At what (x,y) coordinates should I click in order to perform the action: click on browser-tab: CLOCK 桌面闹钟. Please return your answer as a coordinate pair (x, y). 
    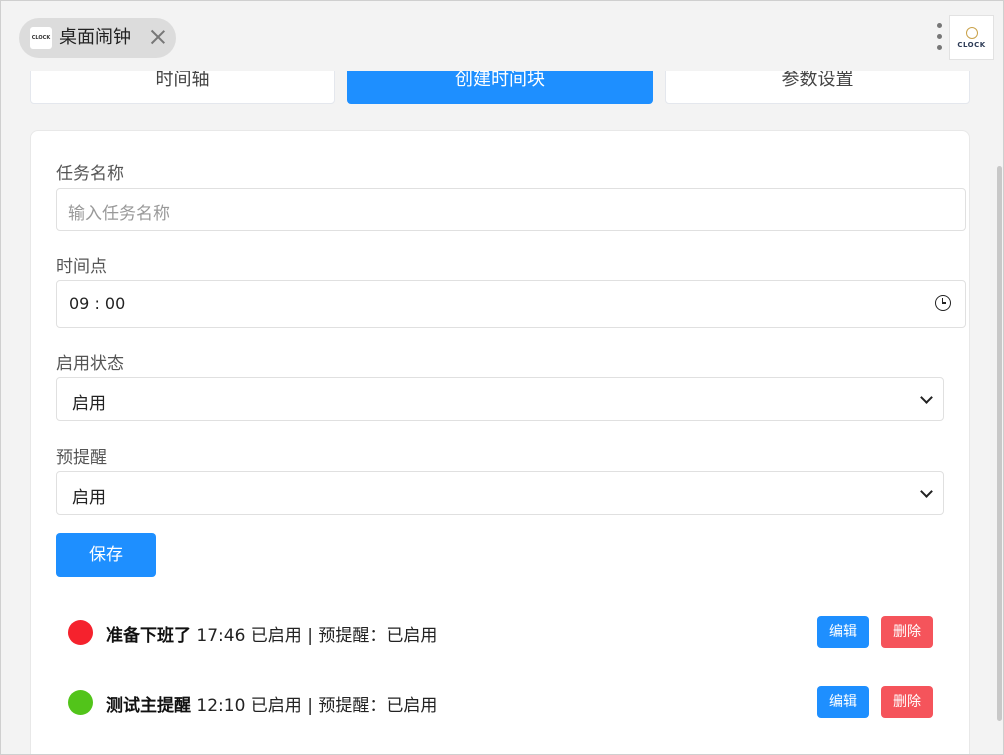
    Looking at the image, I should click on (97, 38).